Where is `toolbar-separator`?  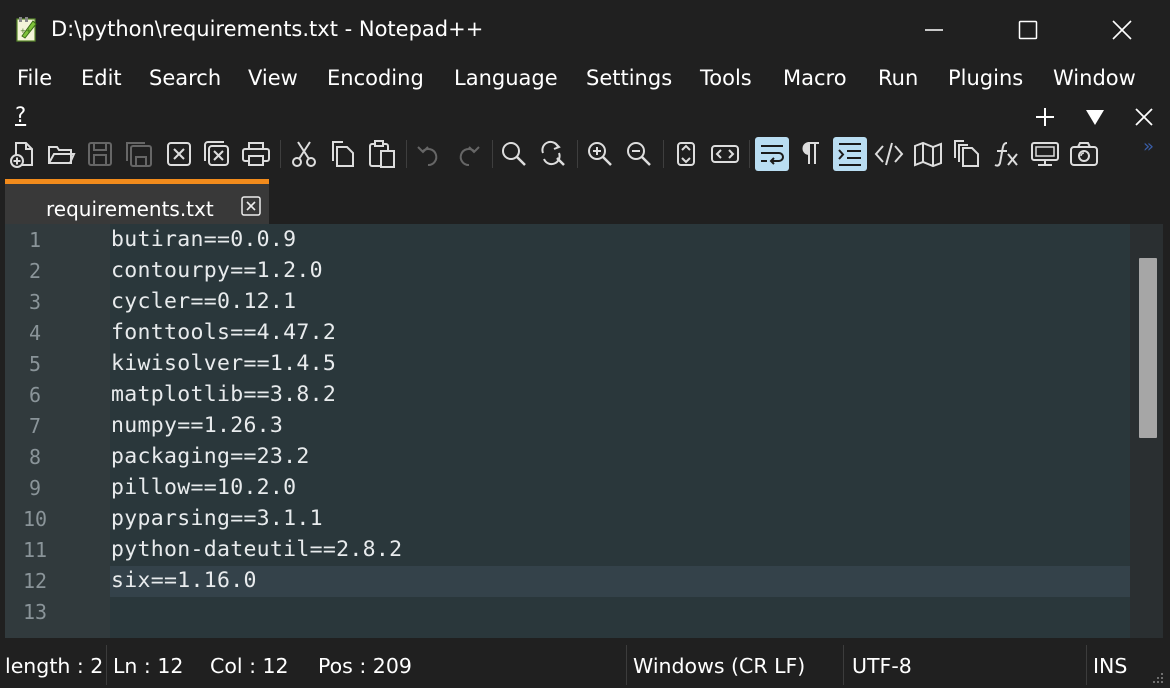 toolbar-separator is located at coordinates (280, 154).